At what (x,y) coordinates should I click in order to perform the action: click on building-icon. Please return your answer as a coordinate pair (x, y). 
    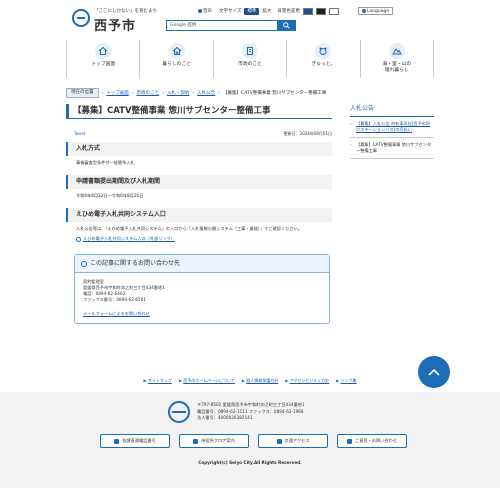
    Looking at the image, I should click on (250, 51).